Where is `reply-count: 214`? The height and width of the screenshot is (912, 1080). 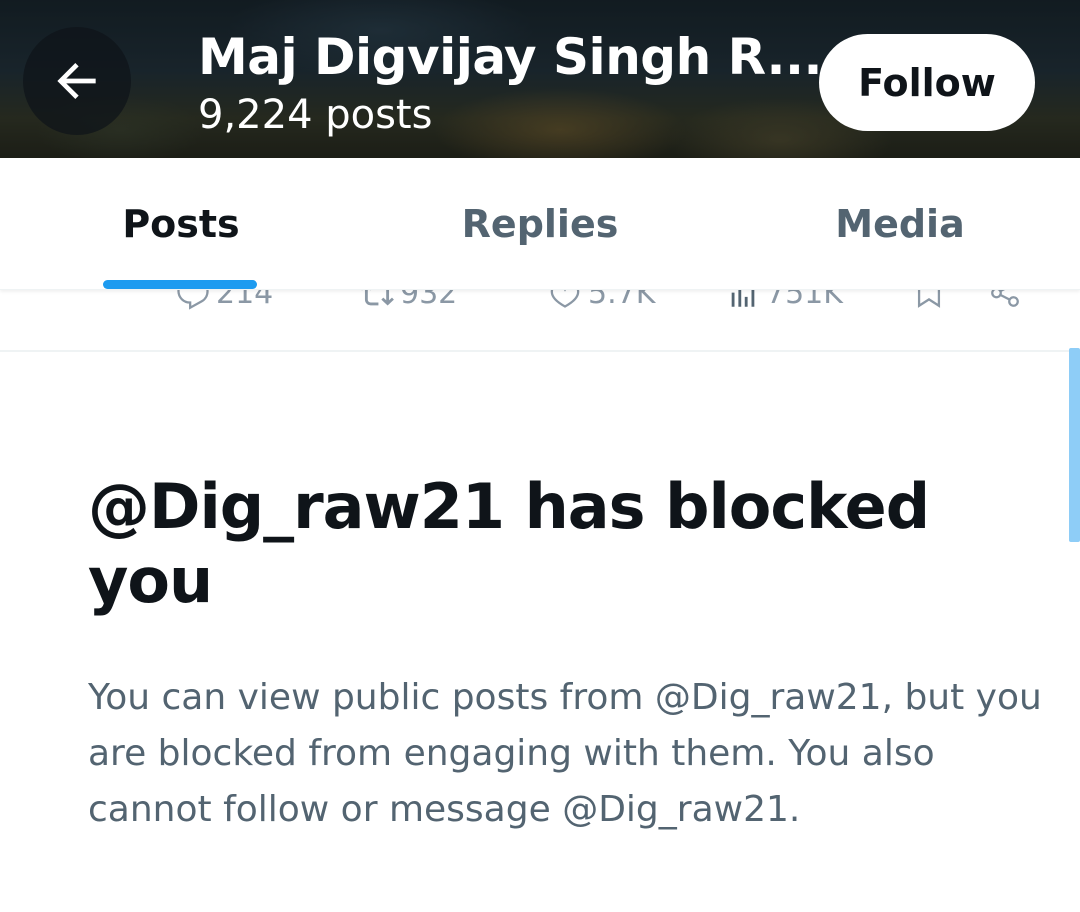 reply-count: 214 is located at coordinates (245, 300).